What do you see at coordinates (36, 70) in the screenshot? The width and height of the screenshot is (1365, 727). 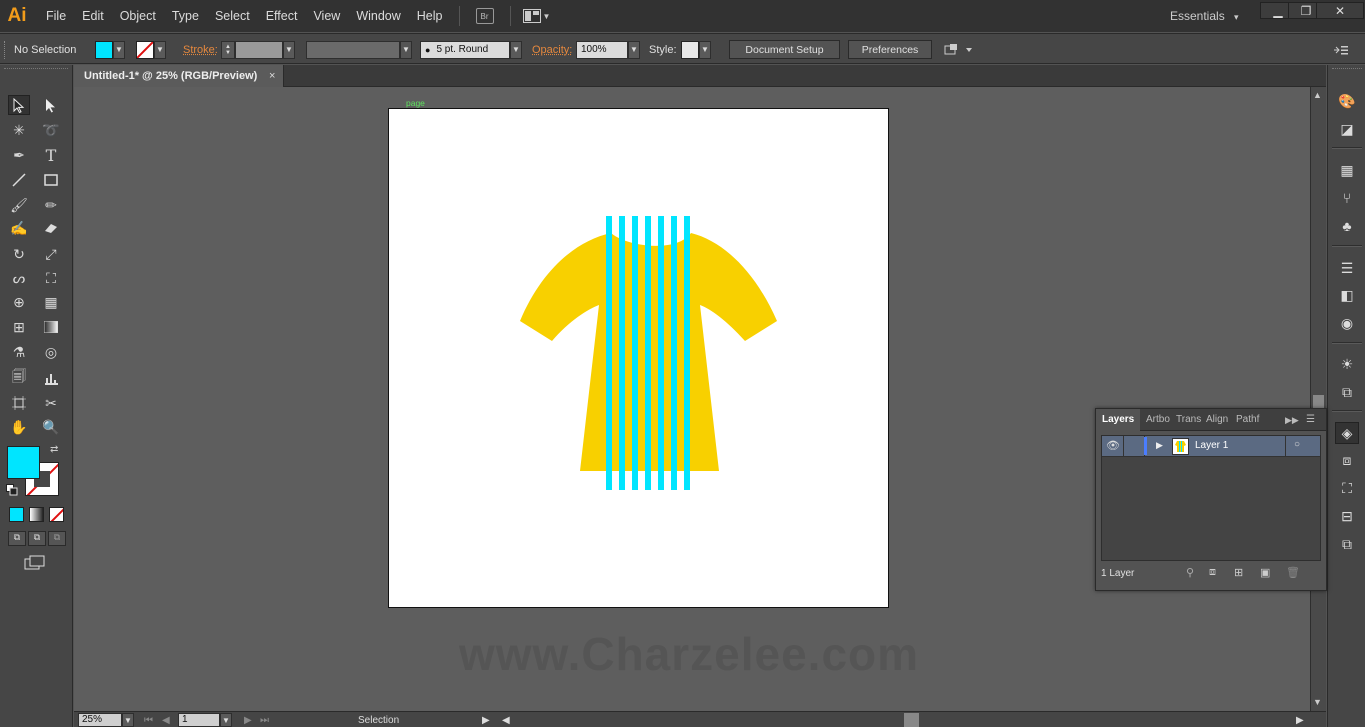 I see `panel-grip` at bounding box center [36, 70].